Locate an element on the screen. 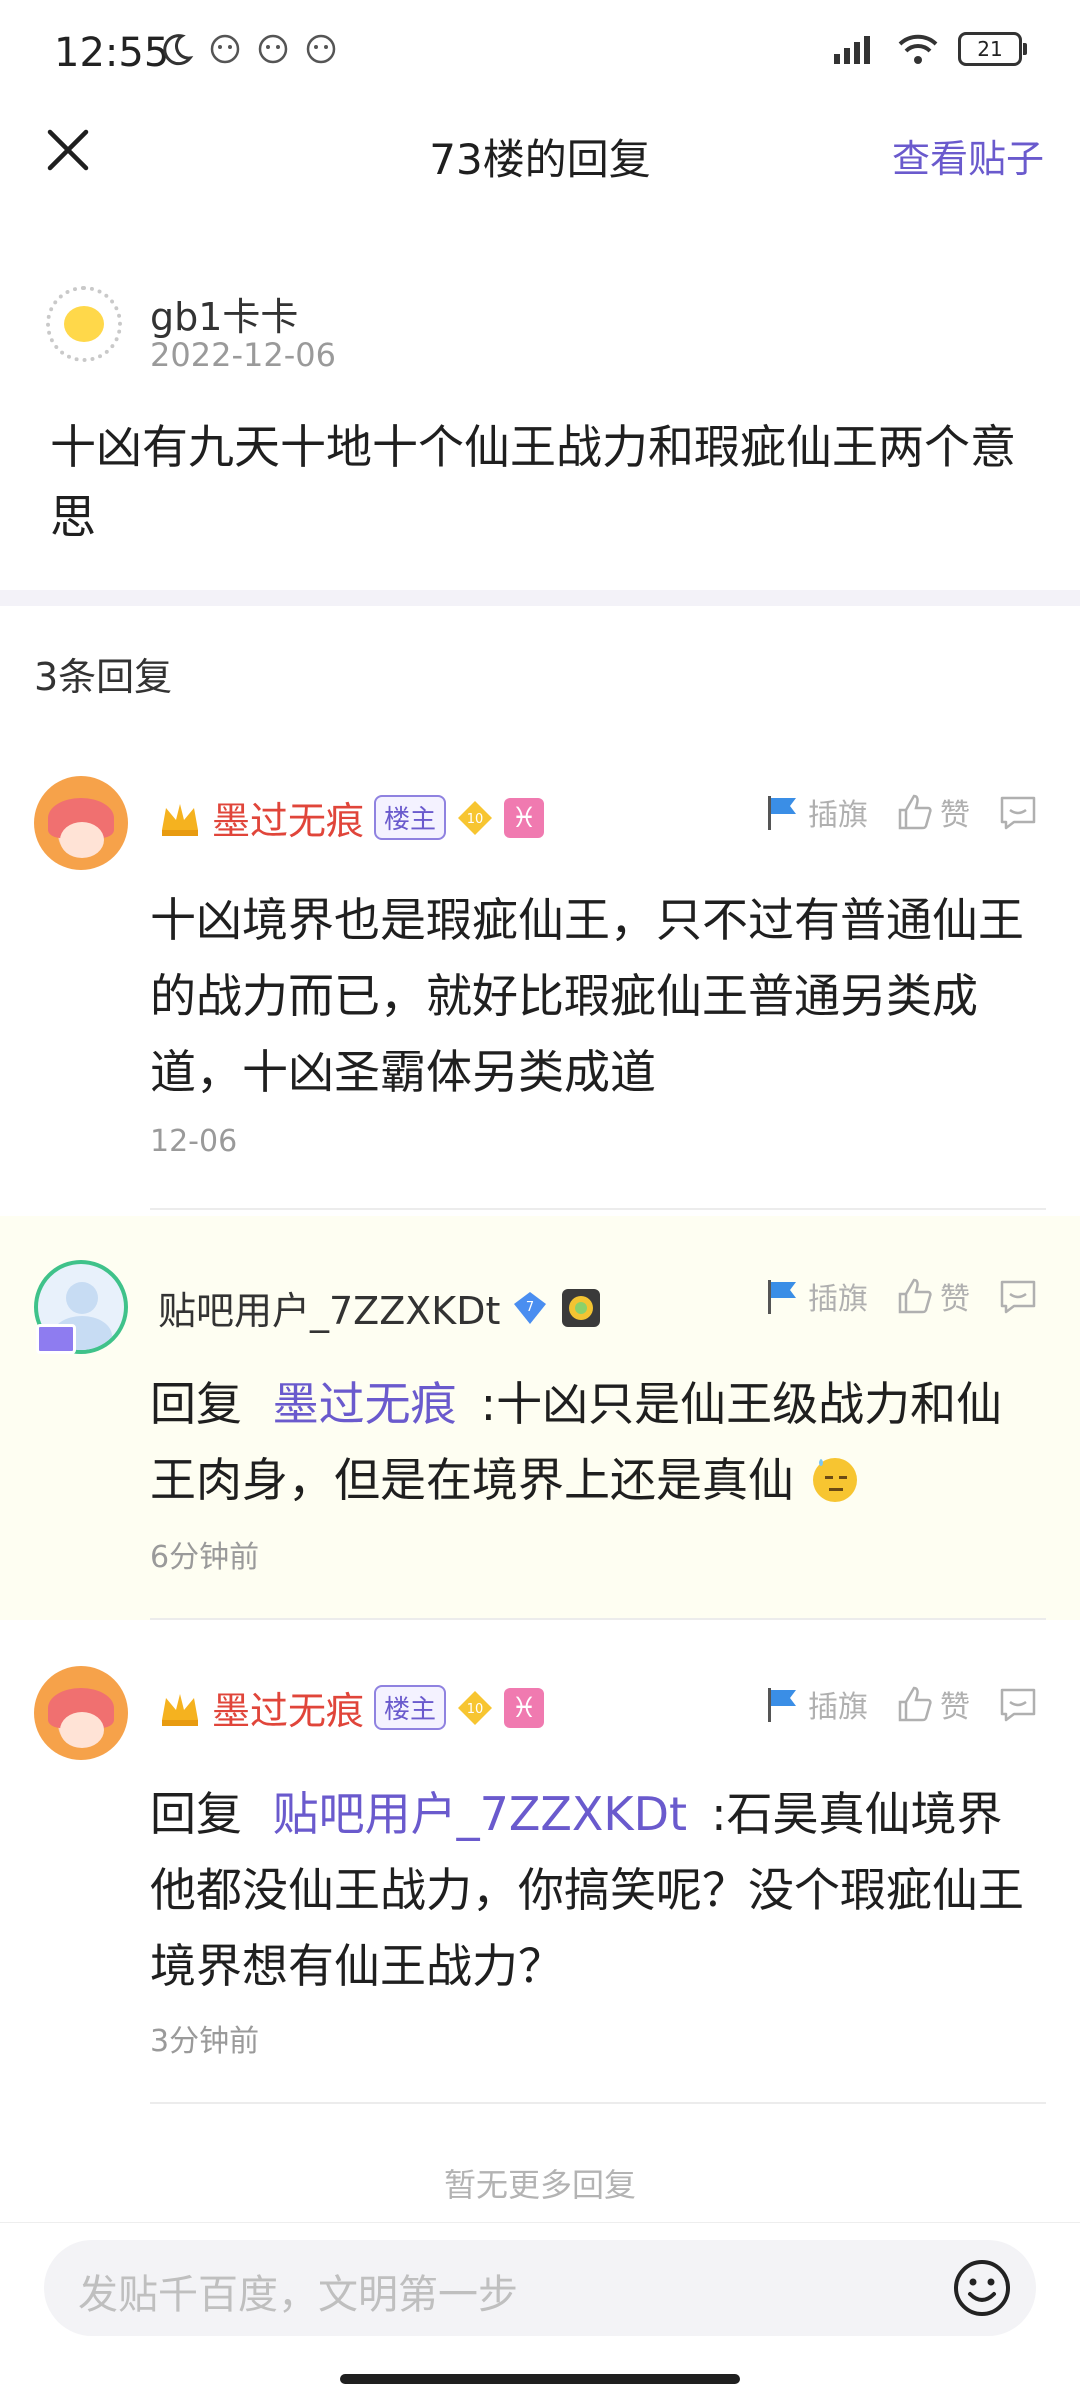 Image resolution: width=1080 pixels, height=2401 pixels. reply-username: 贴吧用户_7ZZXKDt is located at coordinates (329, 1307).